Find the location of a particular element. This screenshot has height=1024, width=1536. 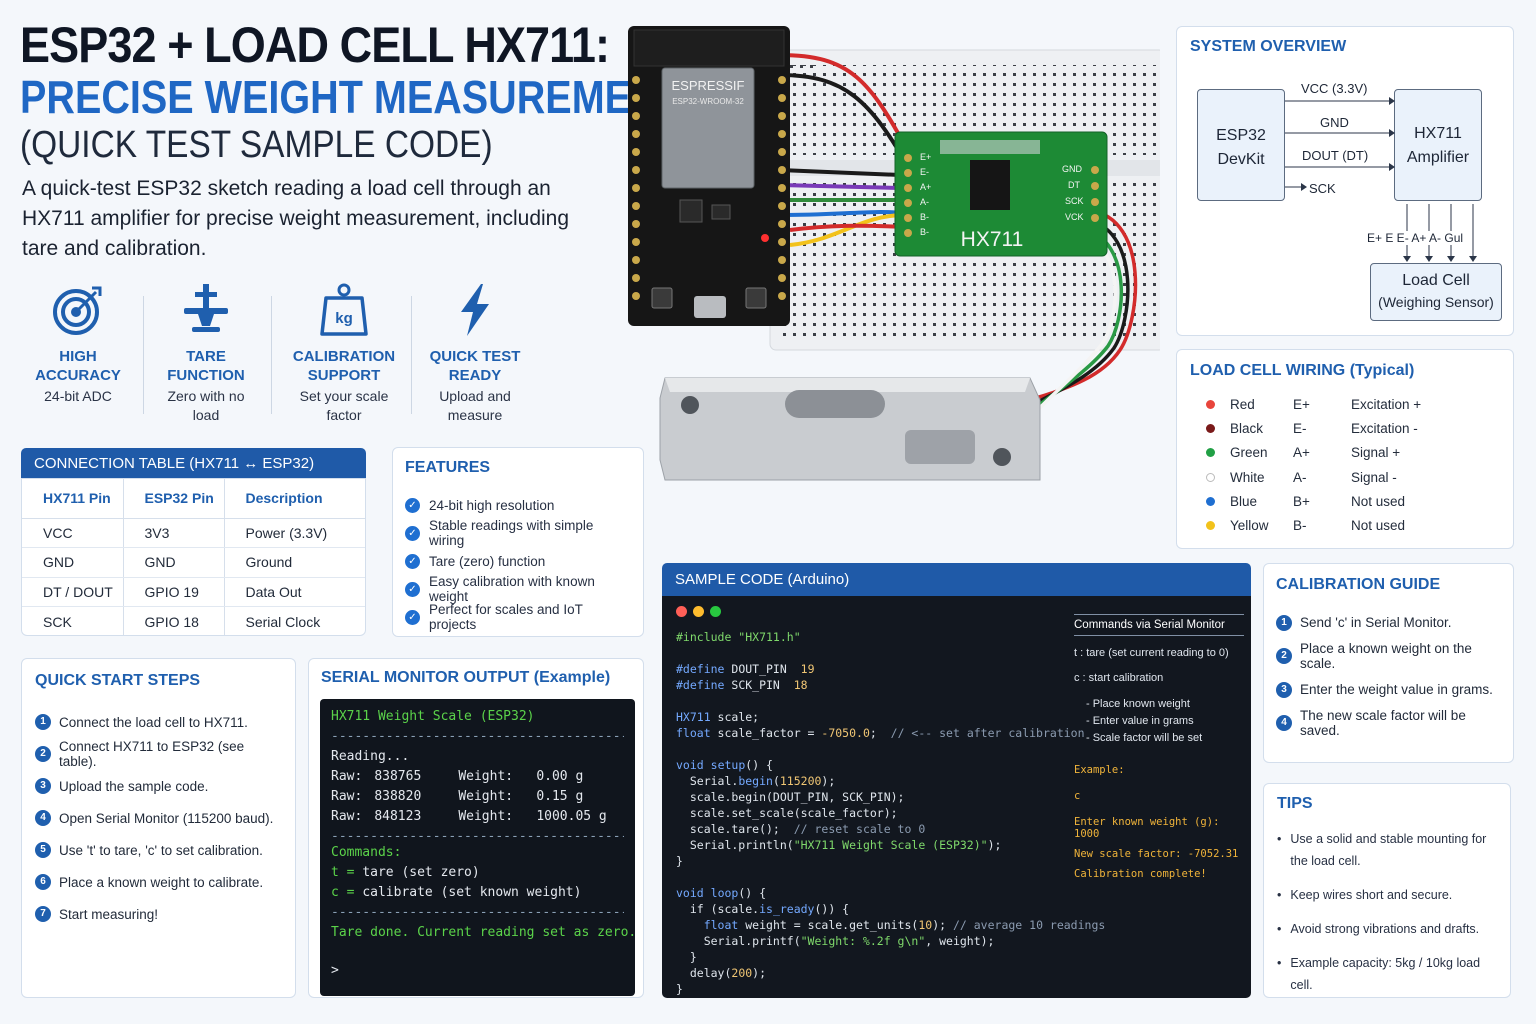

table-header-row: HX711 Pin ESP32 Pin Description is located at coordinates (193, 499).